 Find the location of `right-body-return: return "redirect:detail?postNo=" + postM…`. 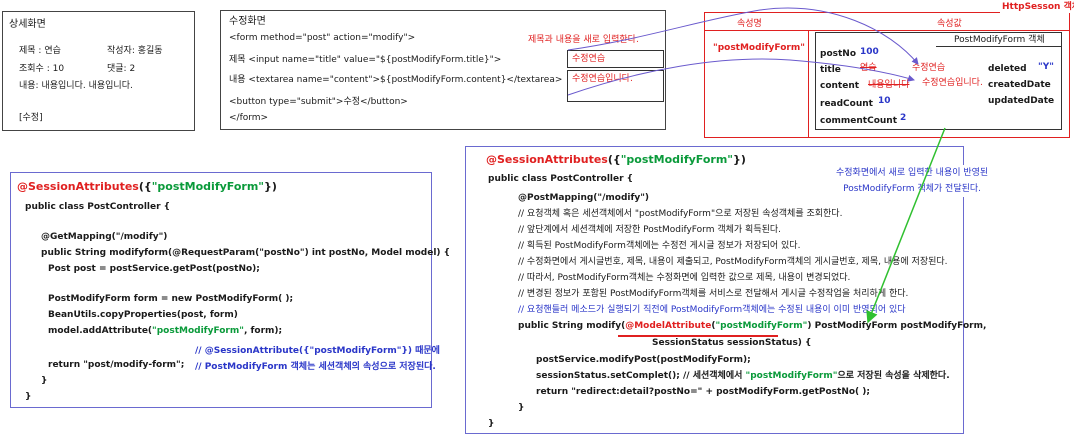

right-body-return: return "redirect:detail?postNo=" + postM… is located at coordinates (703, 392).